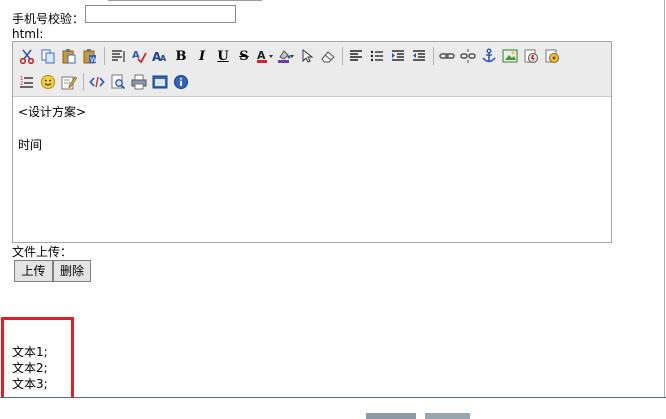 The image size is (666, 419). Describe the element at coordinates (69, 82) in the screenshot. I see `edit-icon` at that location.